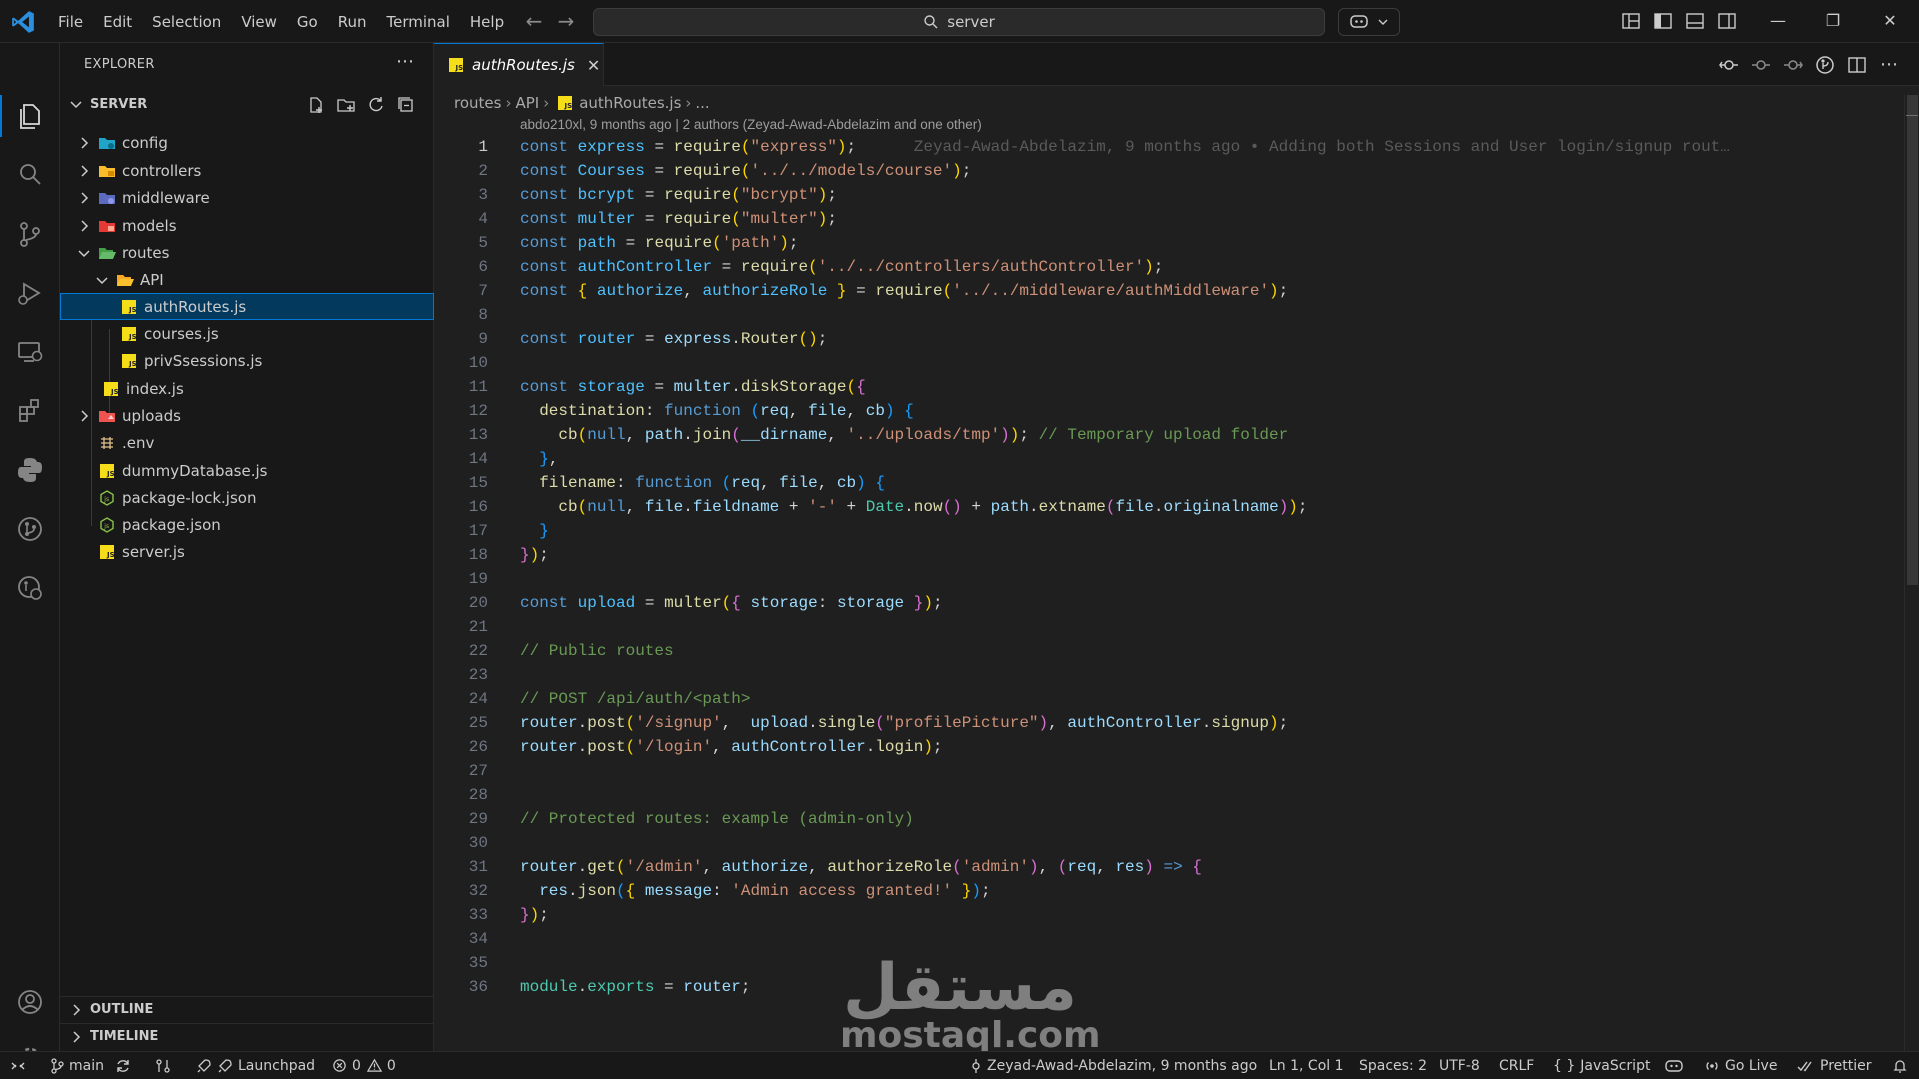 This screenshot has width=1919, height=1079. What do you see at coordinates (30, 1002) in the screenshot?
I see `accounts-icon` at bounding box center [30, 1002].